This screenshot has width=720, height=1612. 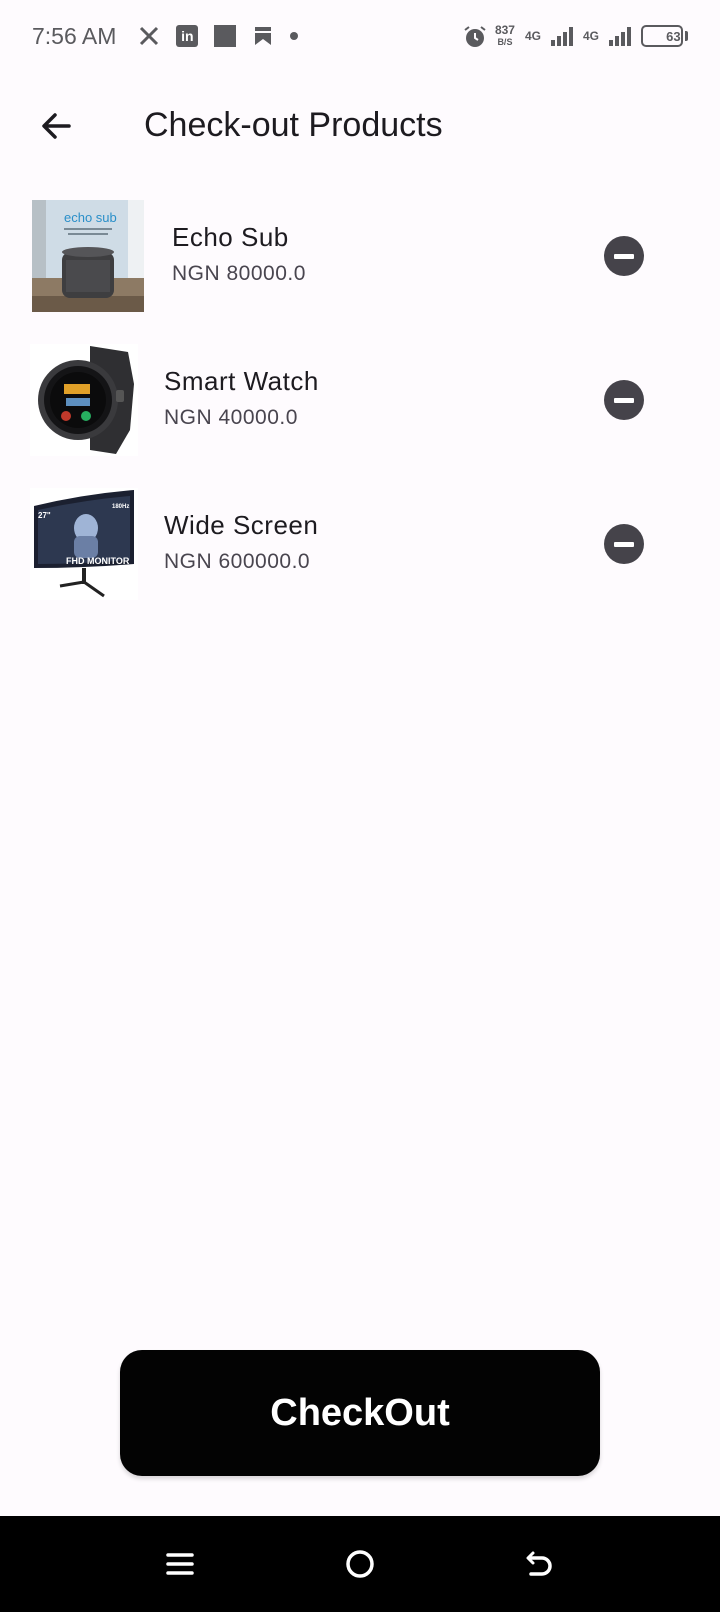 What do you see at coordinates (120, 507) in the screenshot?
I see `monitor-hz-text: 180Hz` at bounding box center [120, 507].